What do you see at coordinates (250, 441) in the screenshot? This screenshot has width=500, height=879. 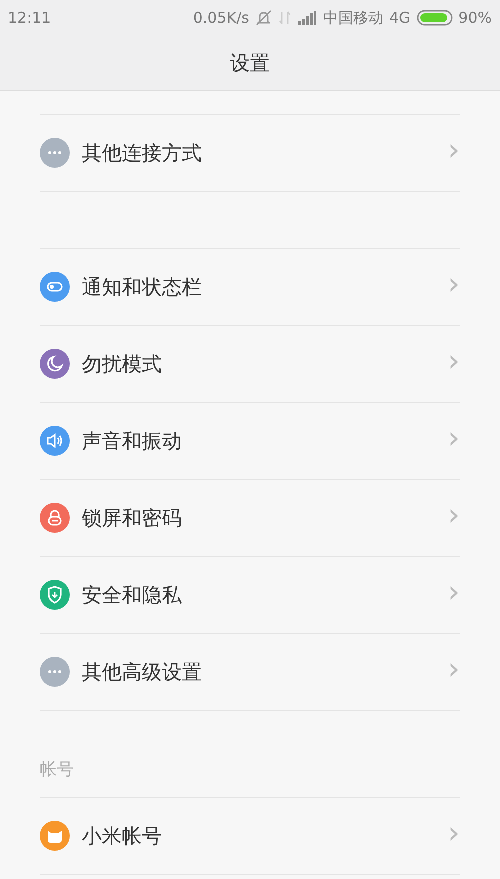 I see `settings-row: 声音和振动 ›` at bounding box center [250, 441].